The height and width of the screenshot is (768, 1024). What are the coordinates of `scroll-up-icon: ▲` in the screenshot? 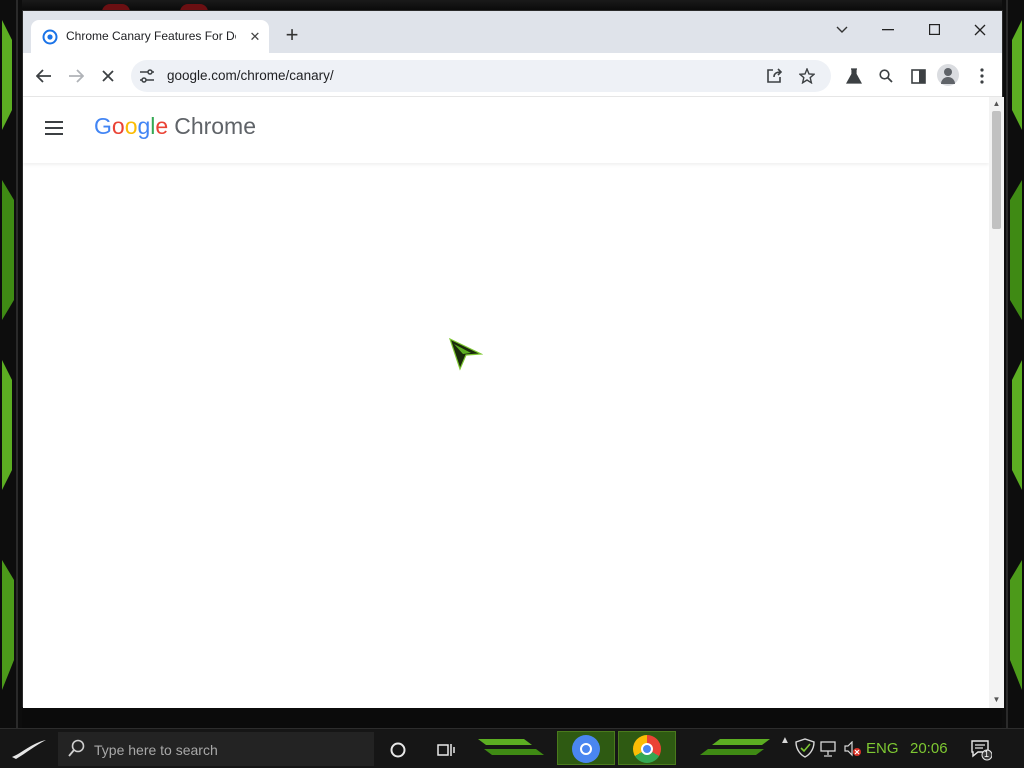 It's located at (996, 103).